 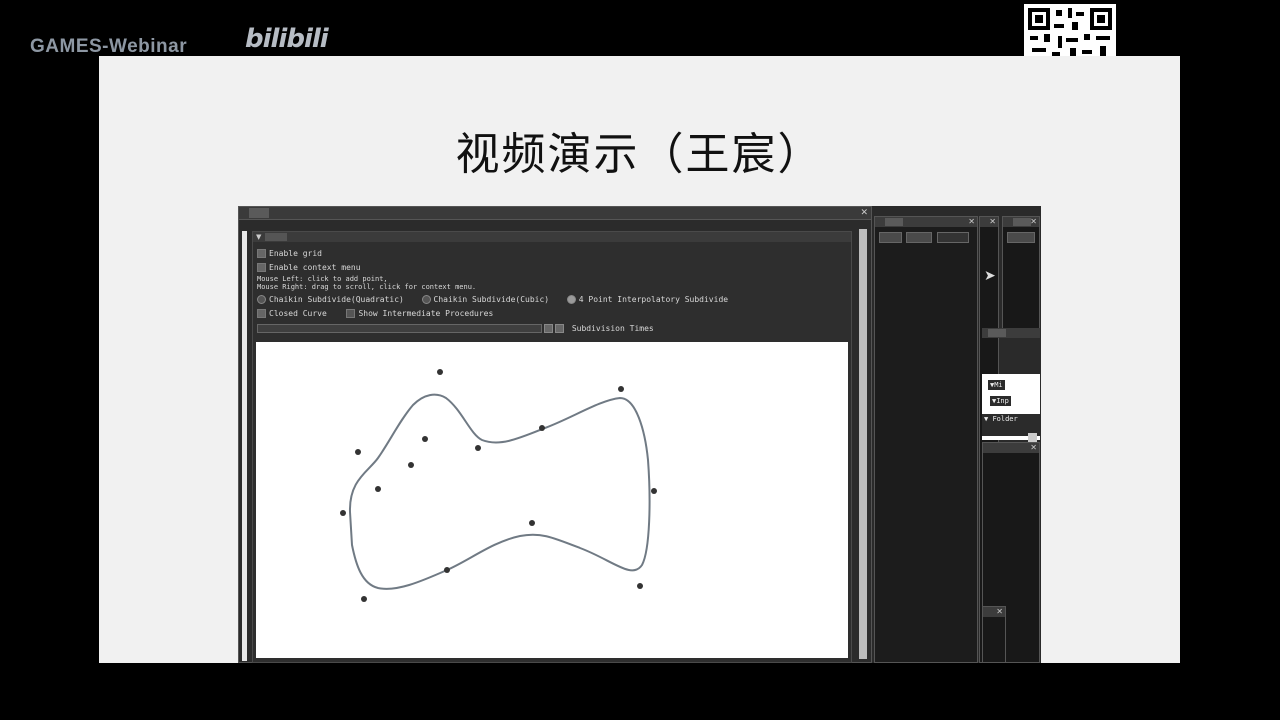 I want to click on radio-chaikin-cubic-label: Chaikin Subdivide(Cubic), so click(x=491, y=299).